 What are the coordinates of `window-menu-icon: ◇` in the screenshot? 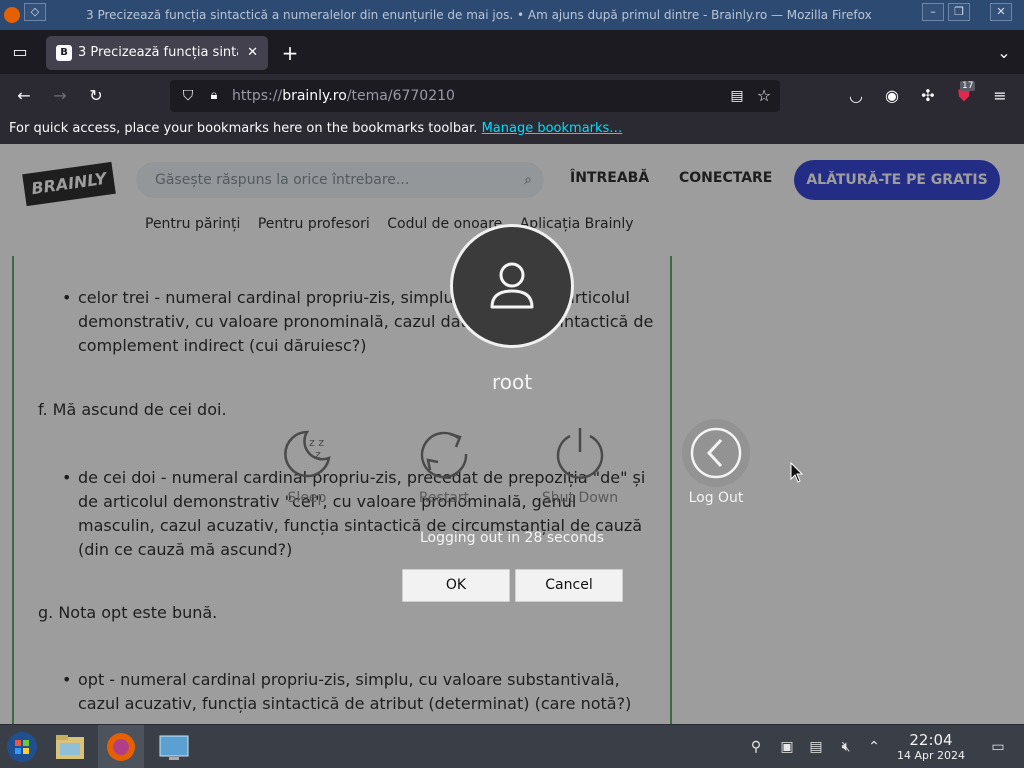 It's located at (35, 12).